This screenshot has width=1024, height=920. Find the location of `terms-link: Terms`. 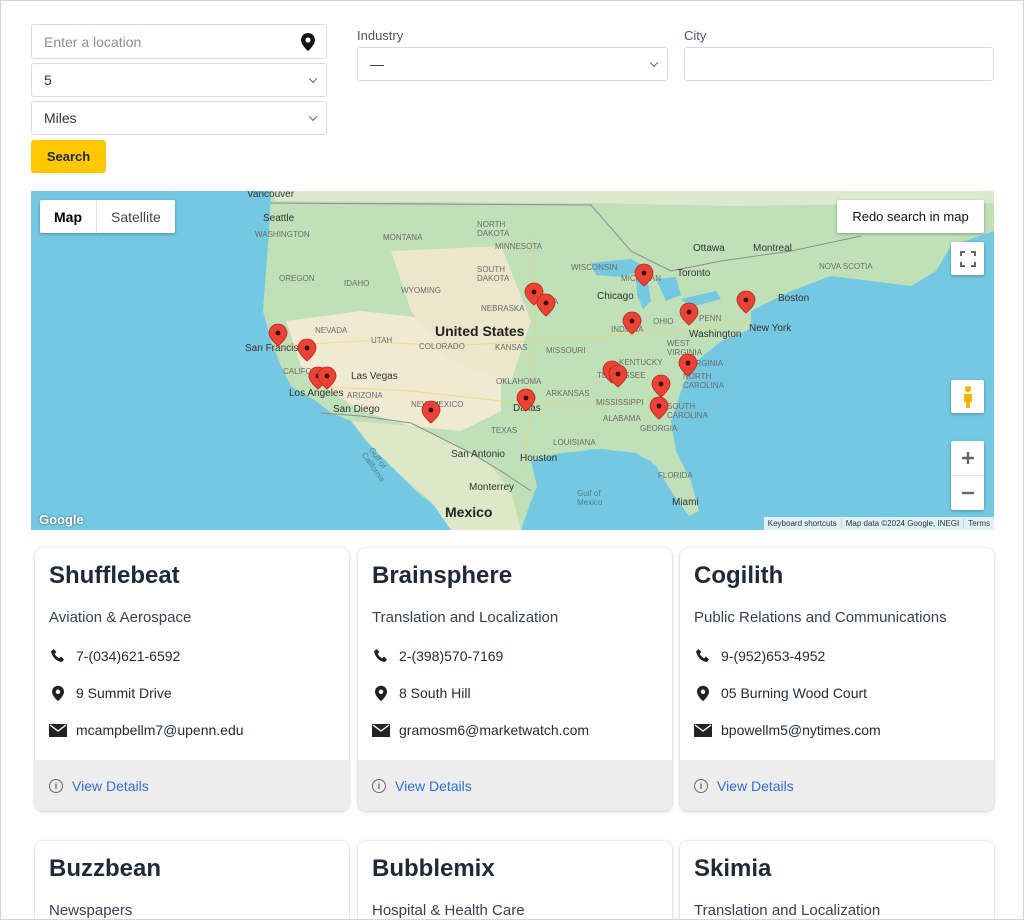

terms-link: Terms is located at coordinates (978, 523).